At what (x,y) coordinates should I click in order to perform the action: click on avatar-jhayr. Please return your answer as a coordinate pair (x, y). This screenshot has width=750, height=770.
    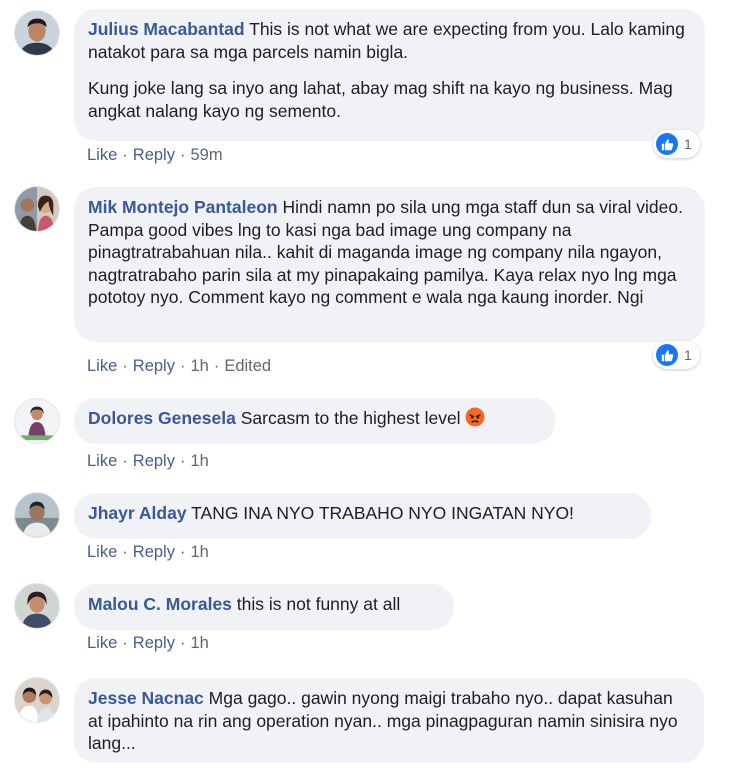
    Looking at the image, I should click on (37, 515).